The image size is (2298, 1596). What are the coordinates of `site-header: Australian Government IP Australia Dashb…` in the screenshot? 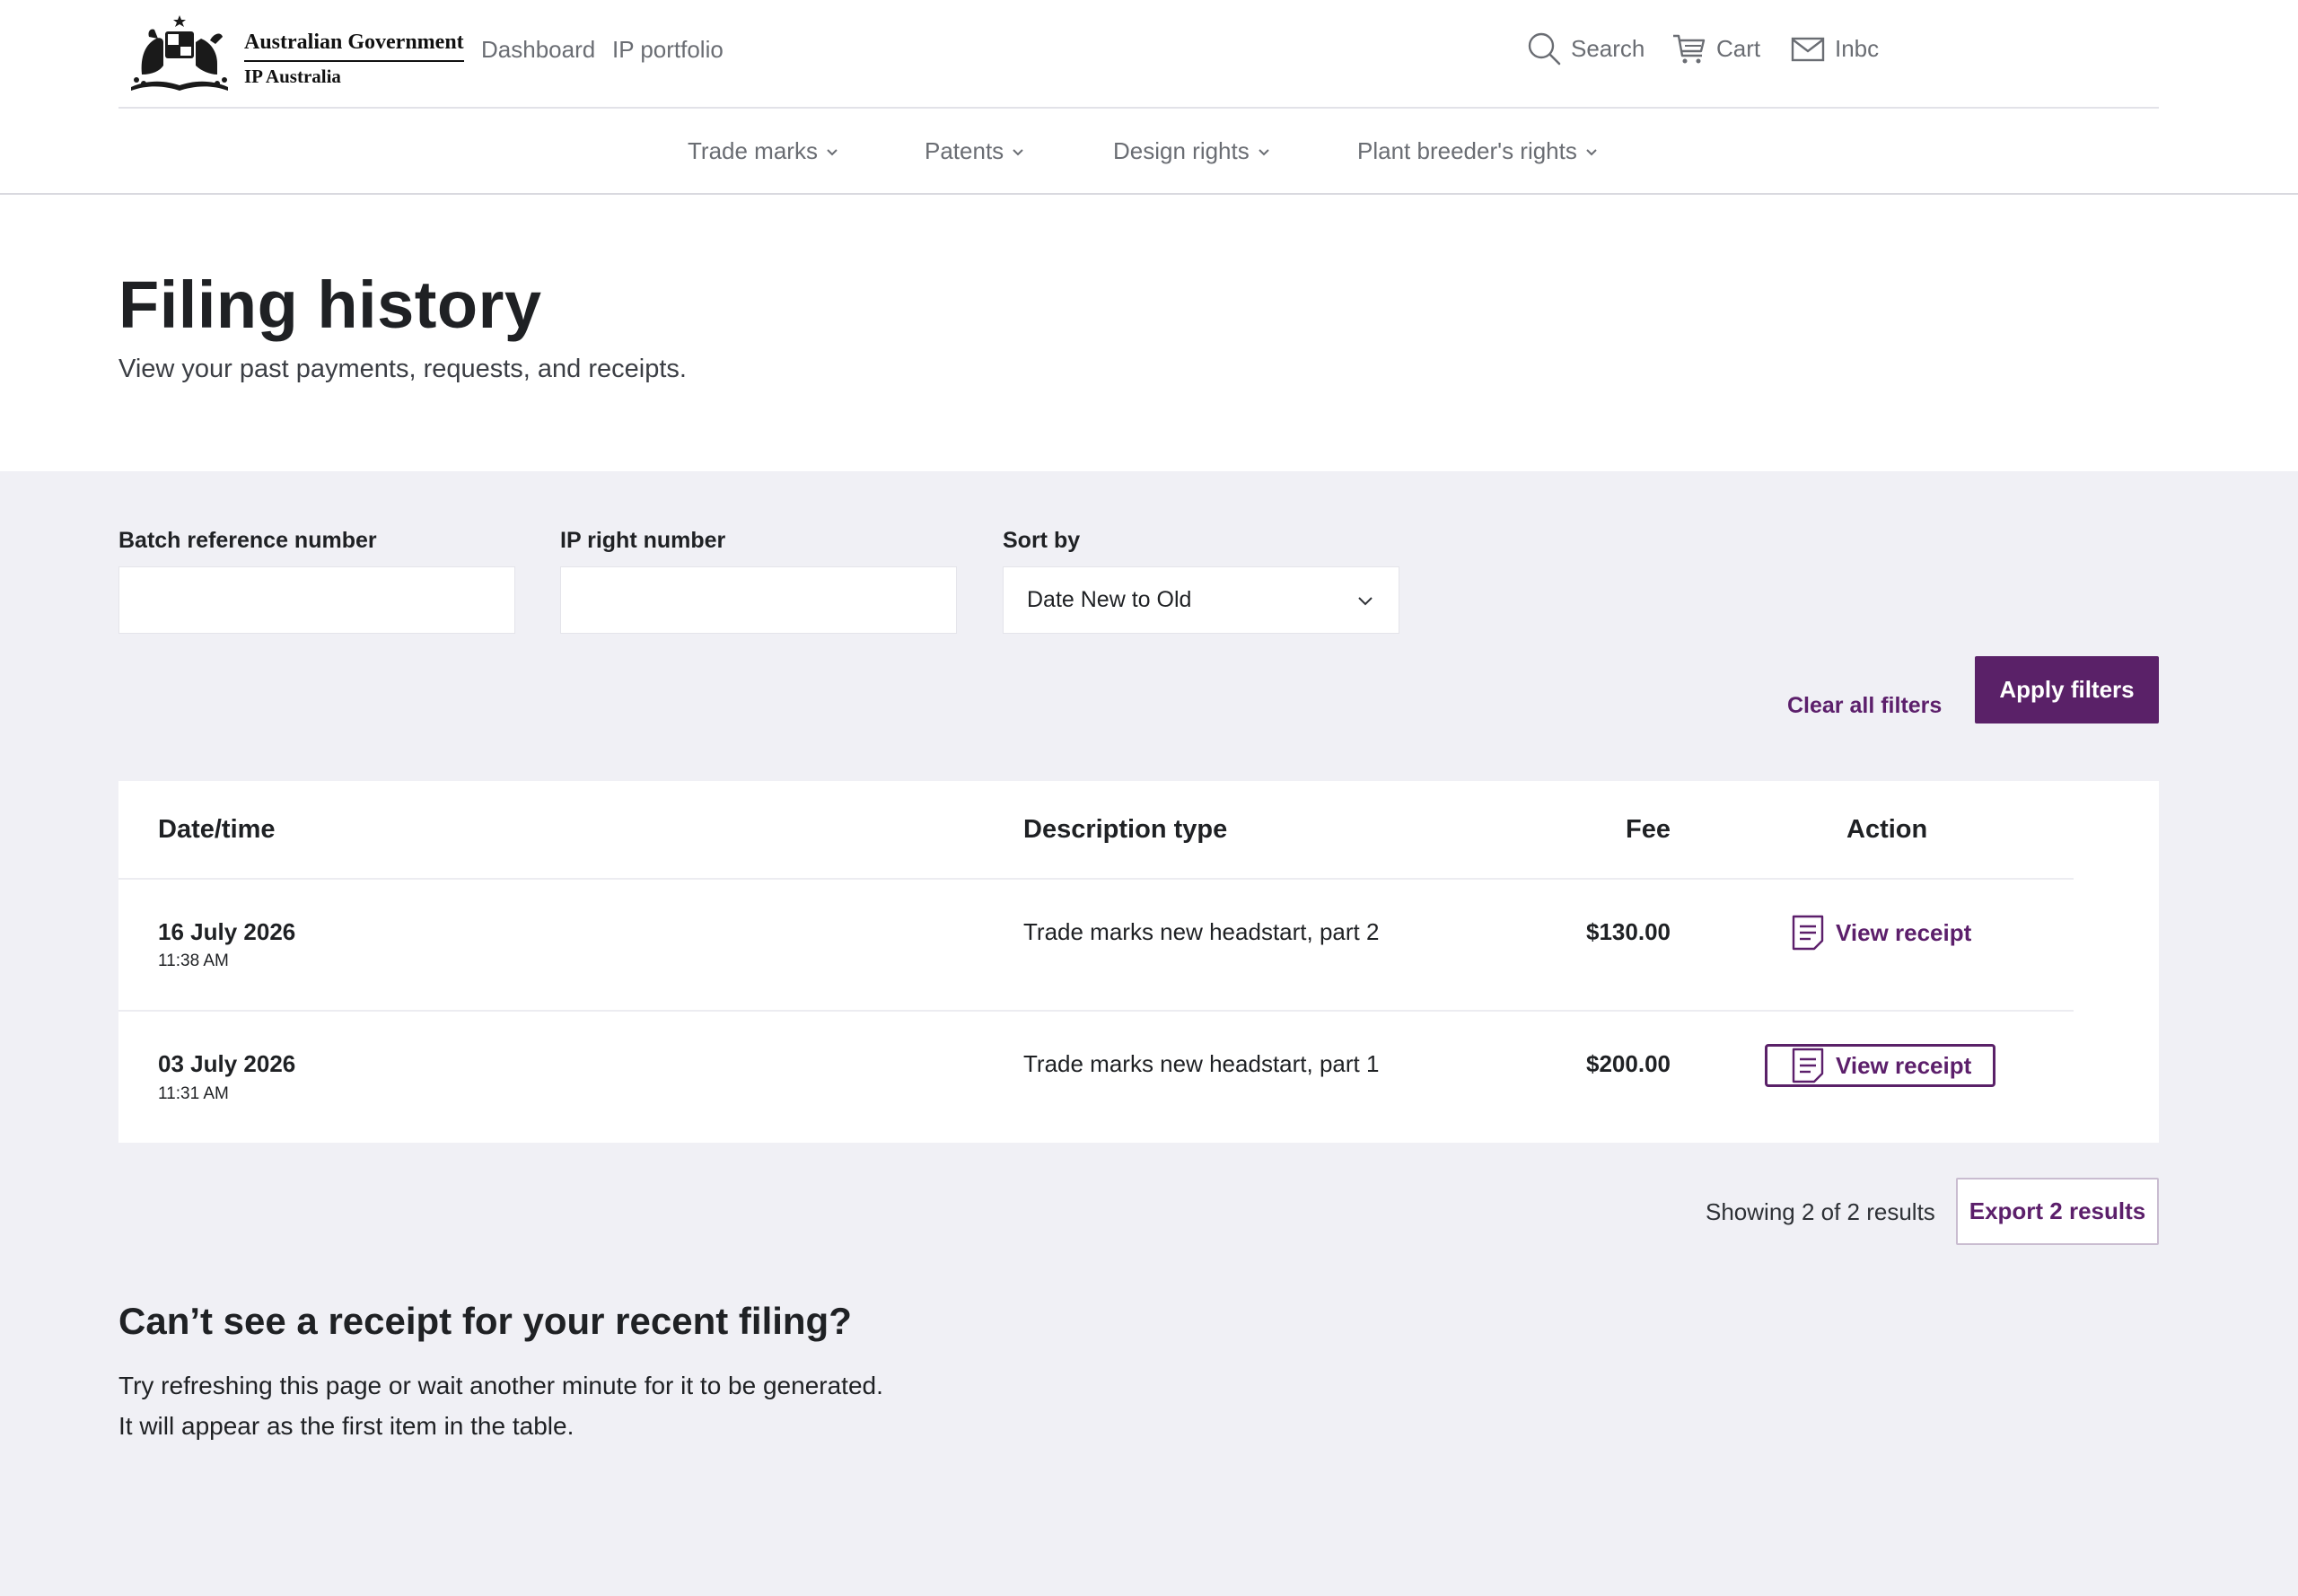 It's located at (1149, 97).